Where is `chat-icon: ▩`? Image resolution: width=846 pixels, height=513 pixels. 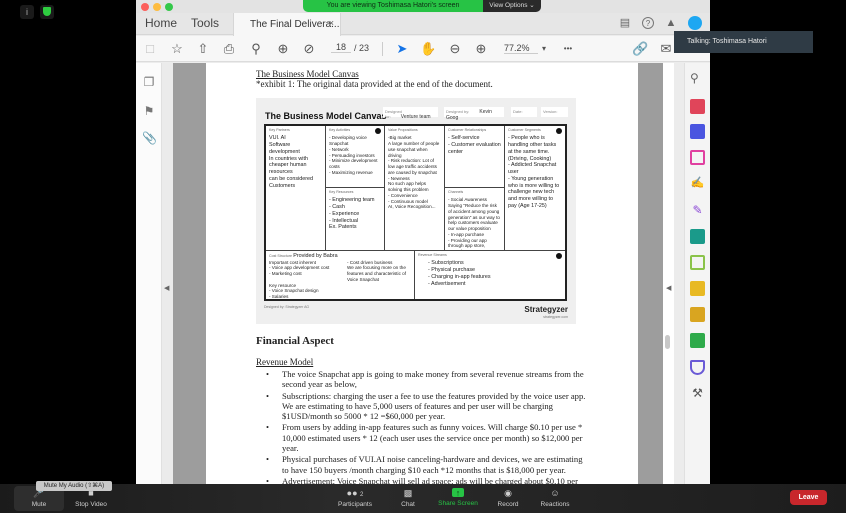
chat-icon: ▩ is located at coordinates (408, 493).